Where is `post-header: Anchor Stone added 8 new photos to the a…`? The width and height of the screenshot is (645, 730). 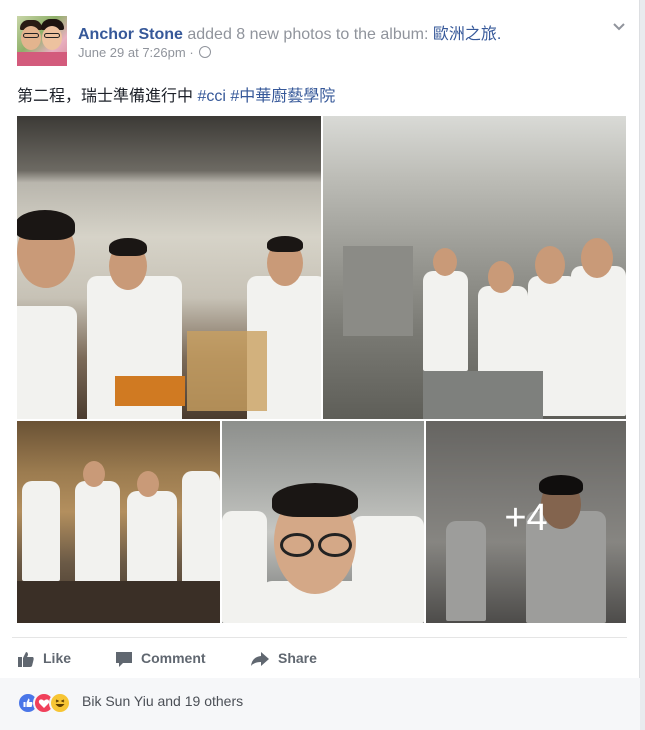
post-header: Anchor Stone added 8 new photos to the a… is located at coordinates (322, 41).